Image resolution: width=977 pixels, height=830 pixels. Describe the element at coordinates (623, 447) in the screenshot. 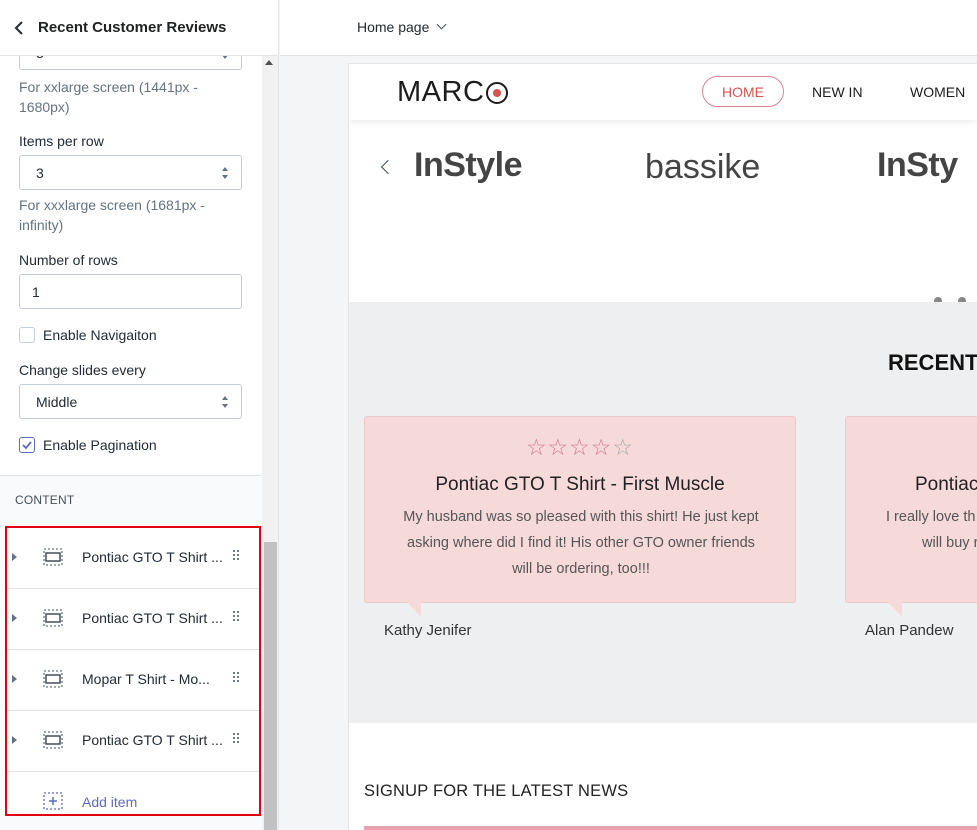

I see `empty-star-icon: ☆` at that location.